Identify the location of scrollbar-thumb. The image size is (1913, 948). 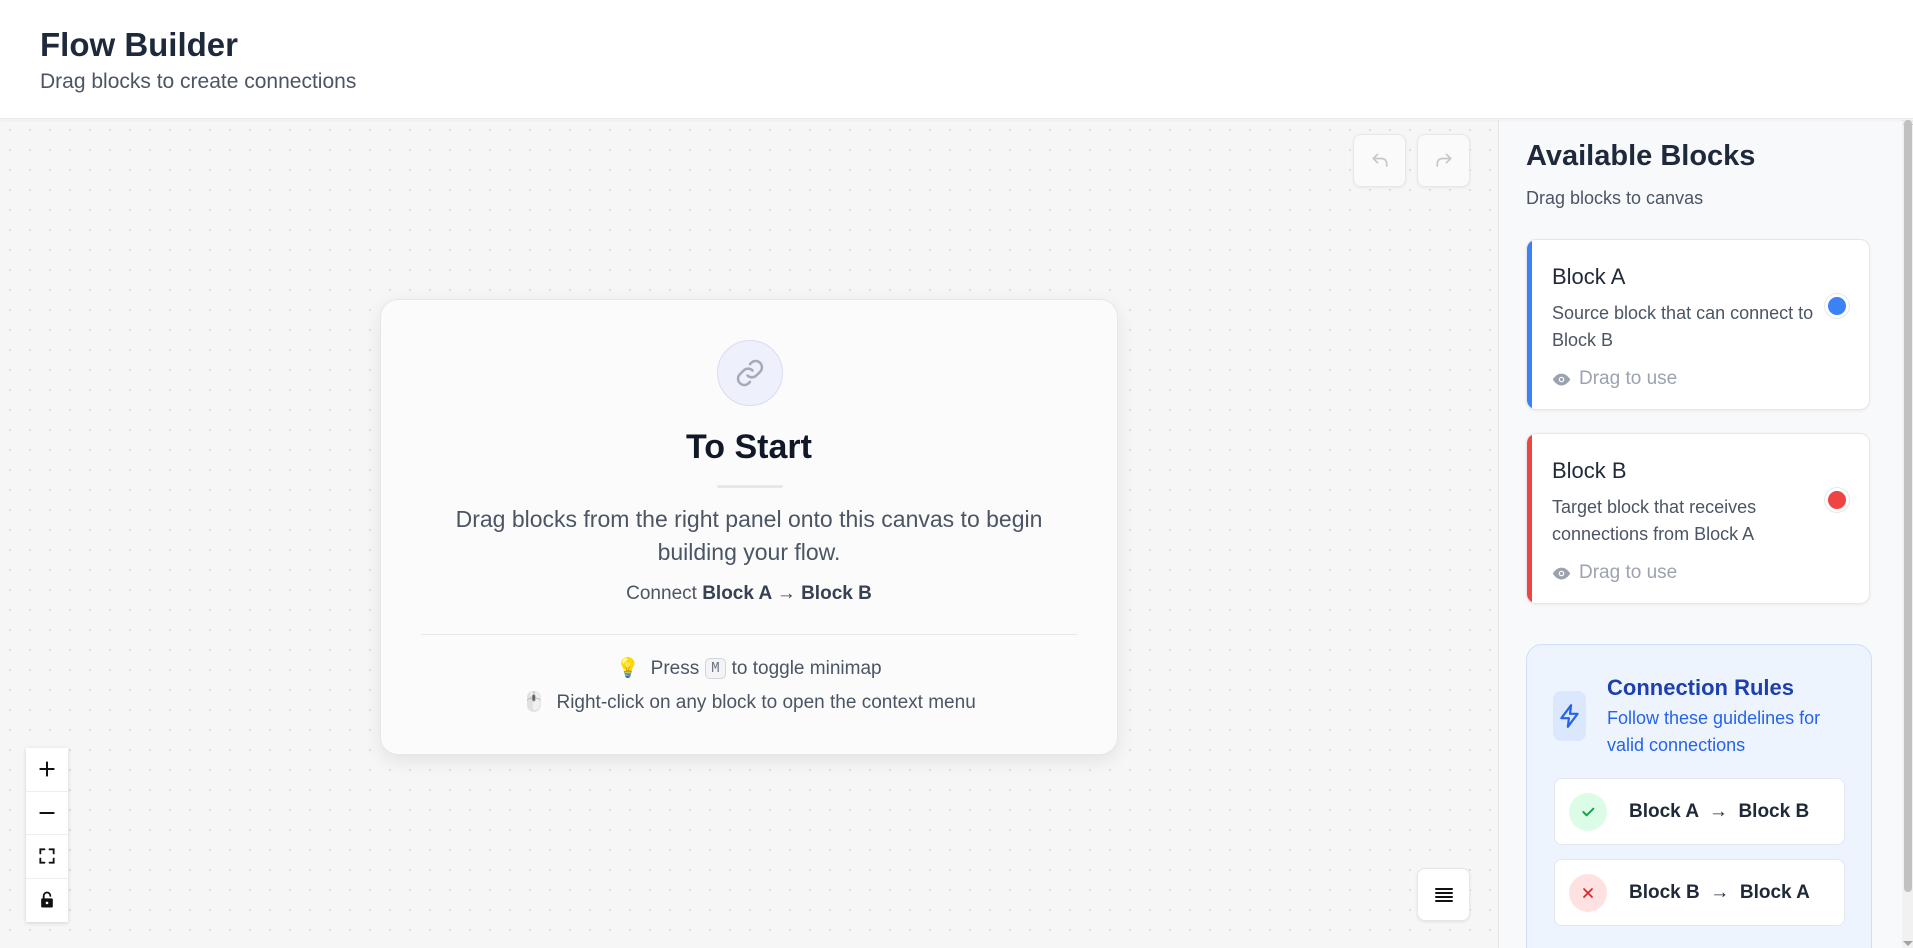
(1908, 506).